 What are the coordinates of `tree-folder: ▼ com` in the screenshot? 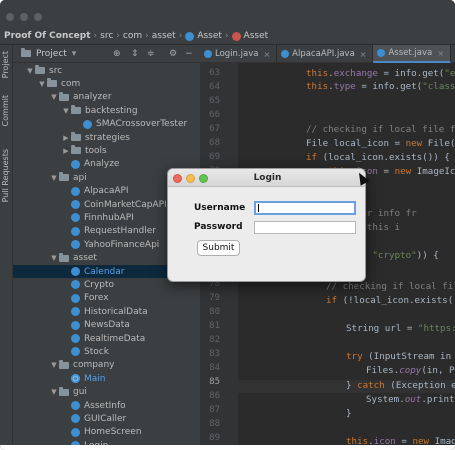 It's located at (106, 83).